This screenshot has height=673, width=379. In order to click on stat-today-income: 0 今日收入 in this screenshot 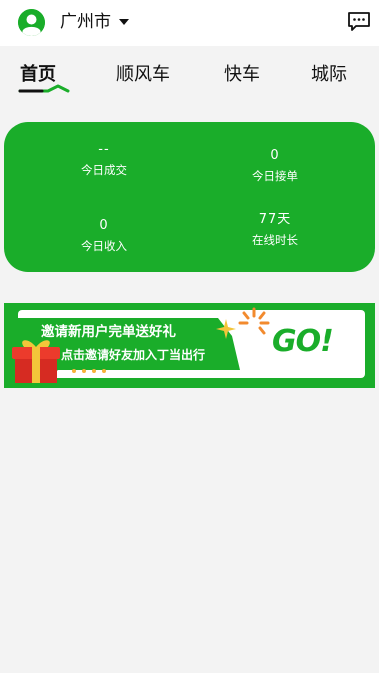, I will do `click(104, 236)`.